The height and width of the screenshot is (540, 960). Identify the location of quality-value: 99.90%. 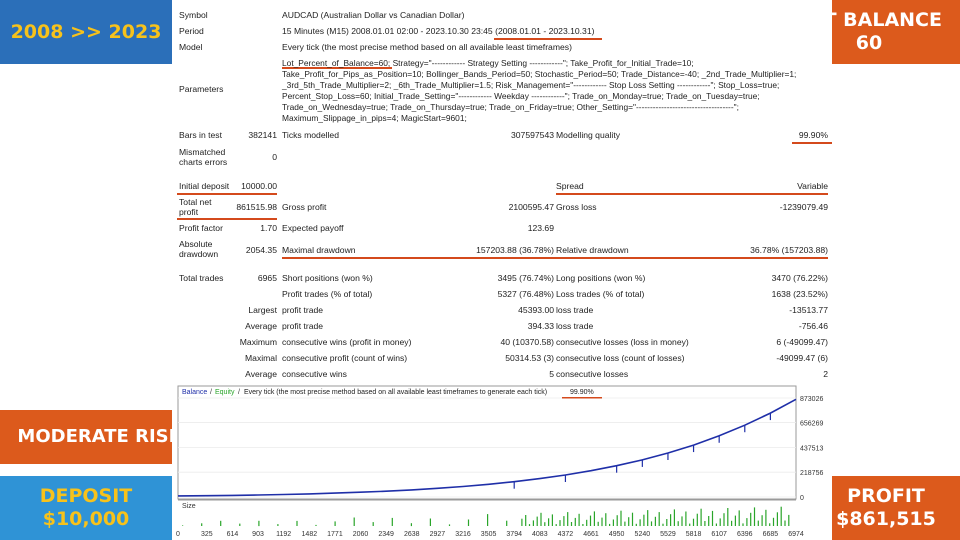
(813, 135).